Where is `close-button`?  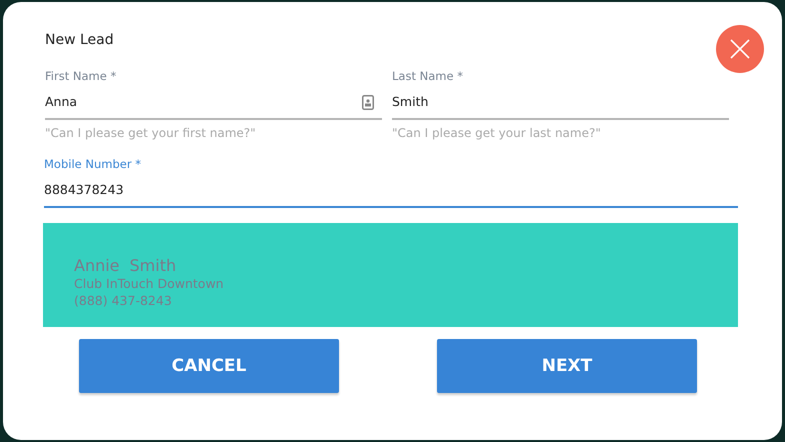 close-button is located at coordinates (740, 49).